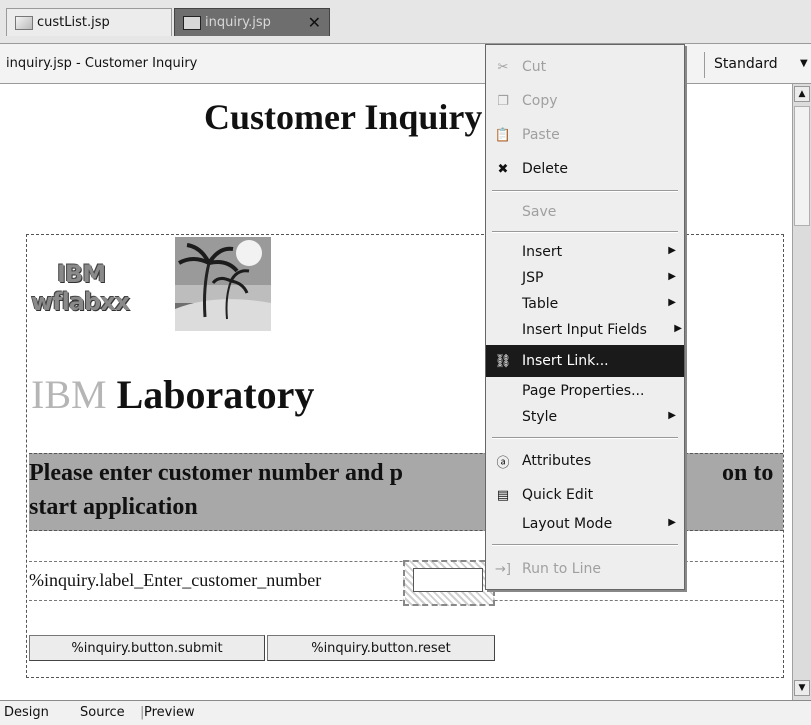 The width and height of the screenshot is (811, 725). Describe the element at coordinates (534, 67) in the screenshot. I see `menu-item-label: Cut` at that location.